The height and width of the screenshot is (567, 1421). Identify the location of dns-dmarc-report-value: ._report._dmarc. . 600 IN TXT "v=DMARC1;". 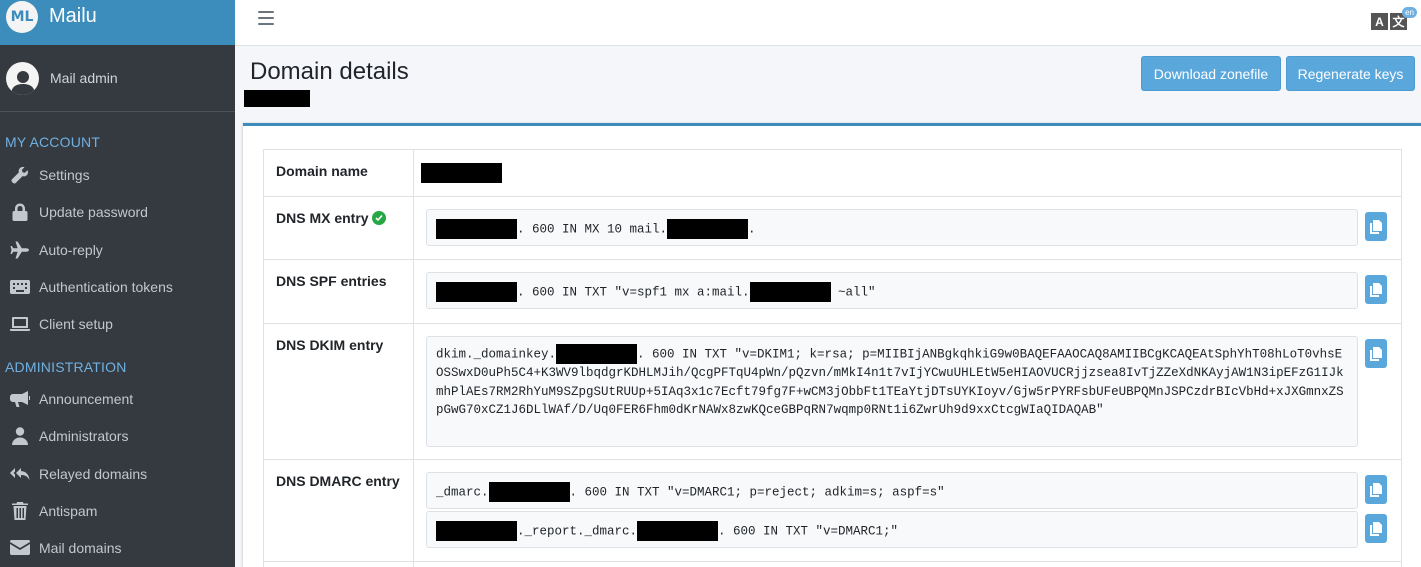
(892, 529).